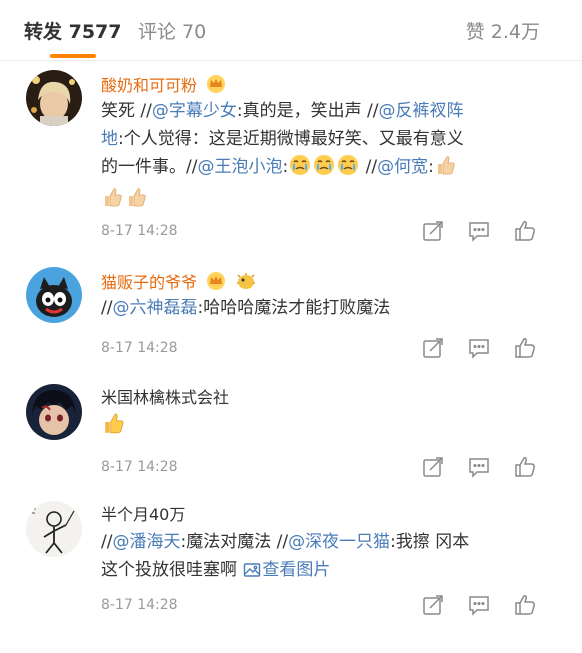 This screenshot has height=653, width=582. What do you see at coordinates (165, 398) in the screenshot?
I see `commenter-name: 米国林檎株式会社` at bounding box center [165, 398].